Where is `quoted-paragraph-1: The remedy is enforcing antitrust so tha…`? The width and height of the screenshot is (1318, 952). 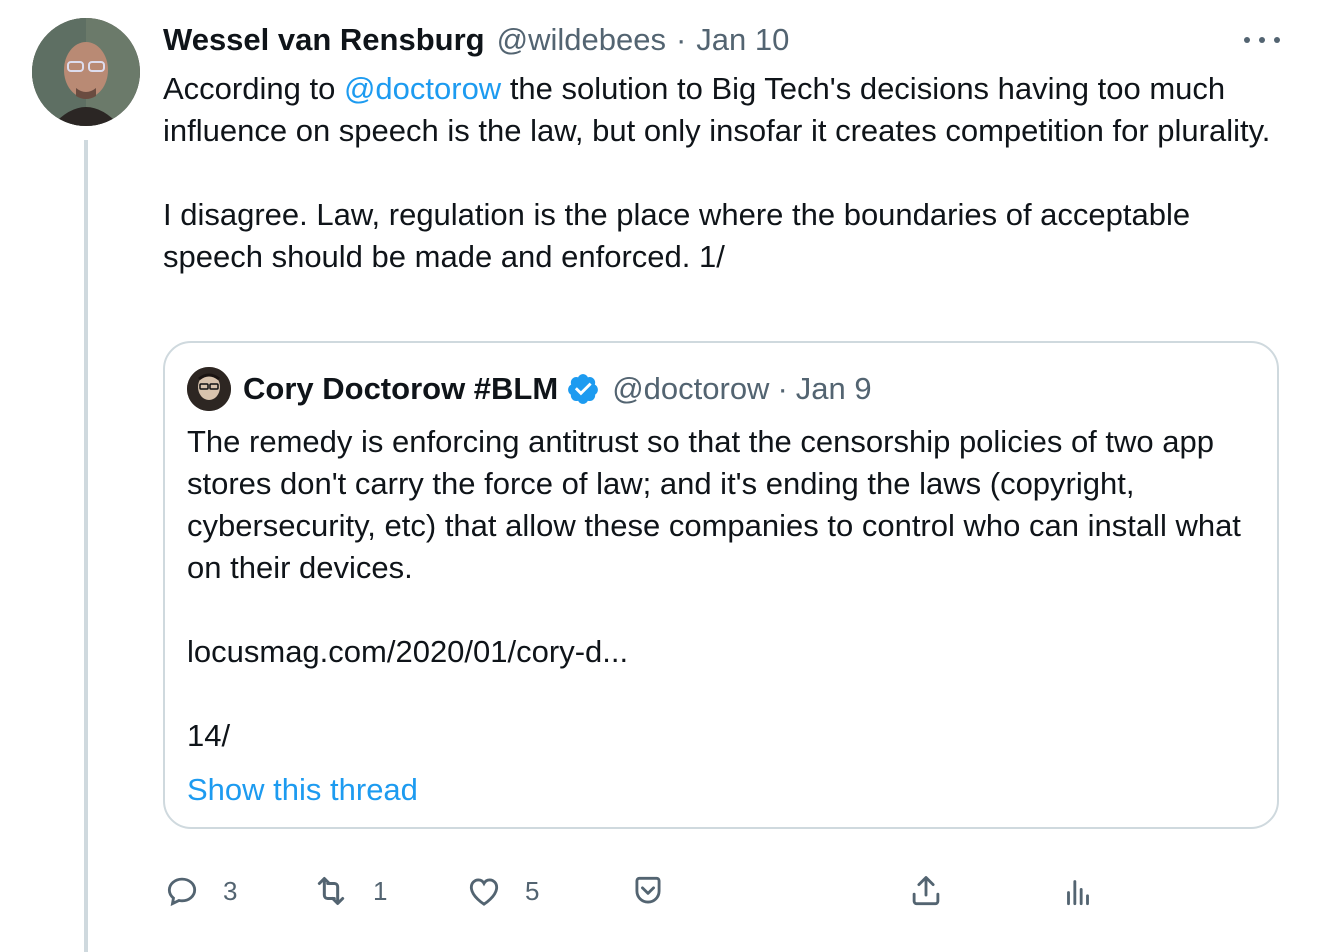
quoted-paragraph-1: The remedy is enforcing antitrust so tha… is located at coordinates (714, 504).